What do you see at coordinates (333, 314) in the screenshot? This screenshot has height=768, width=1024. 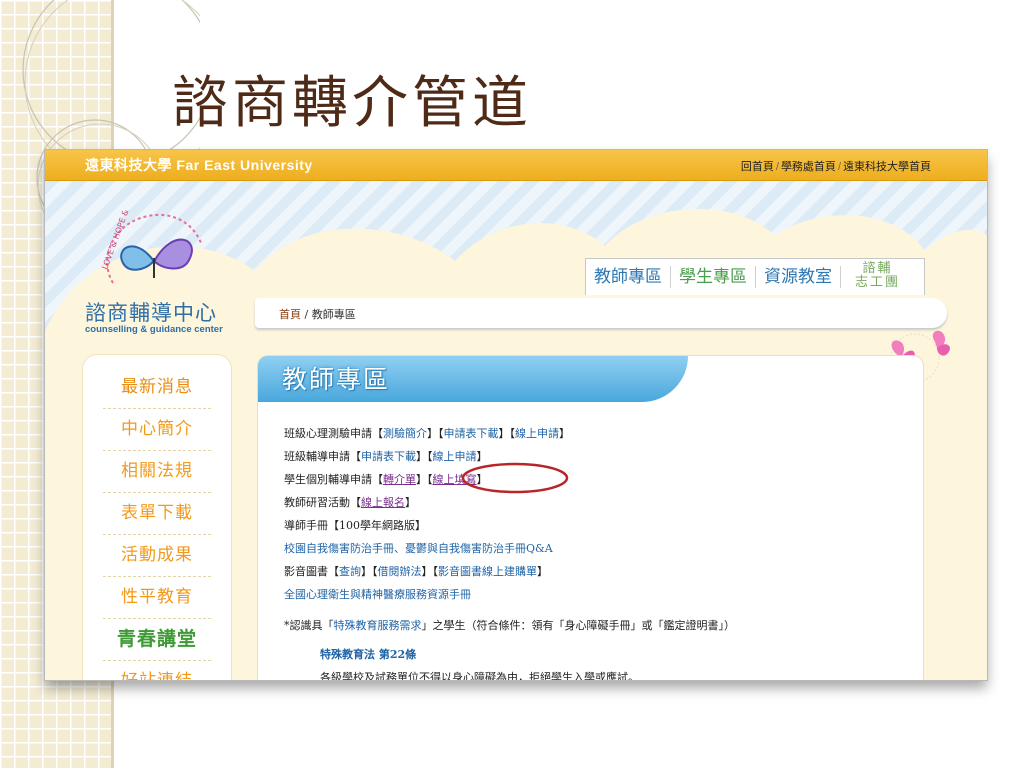 I see `breadcrumb-current: 教師專區` at bounding box center [333, 314].